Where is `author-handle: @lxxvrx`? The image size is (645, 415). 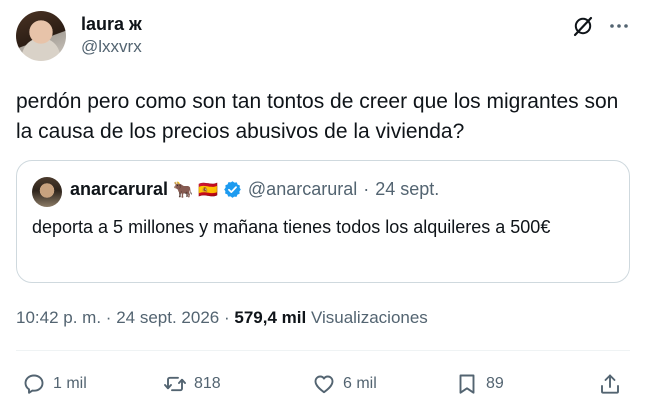
author-handle: @lxxvrx is located at coordinates (111, 47).